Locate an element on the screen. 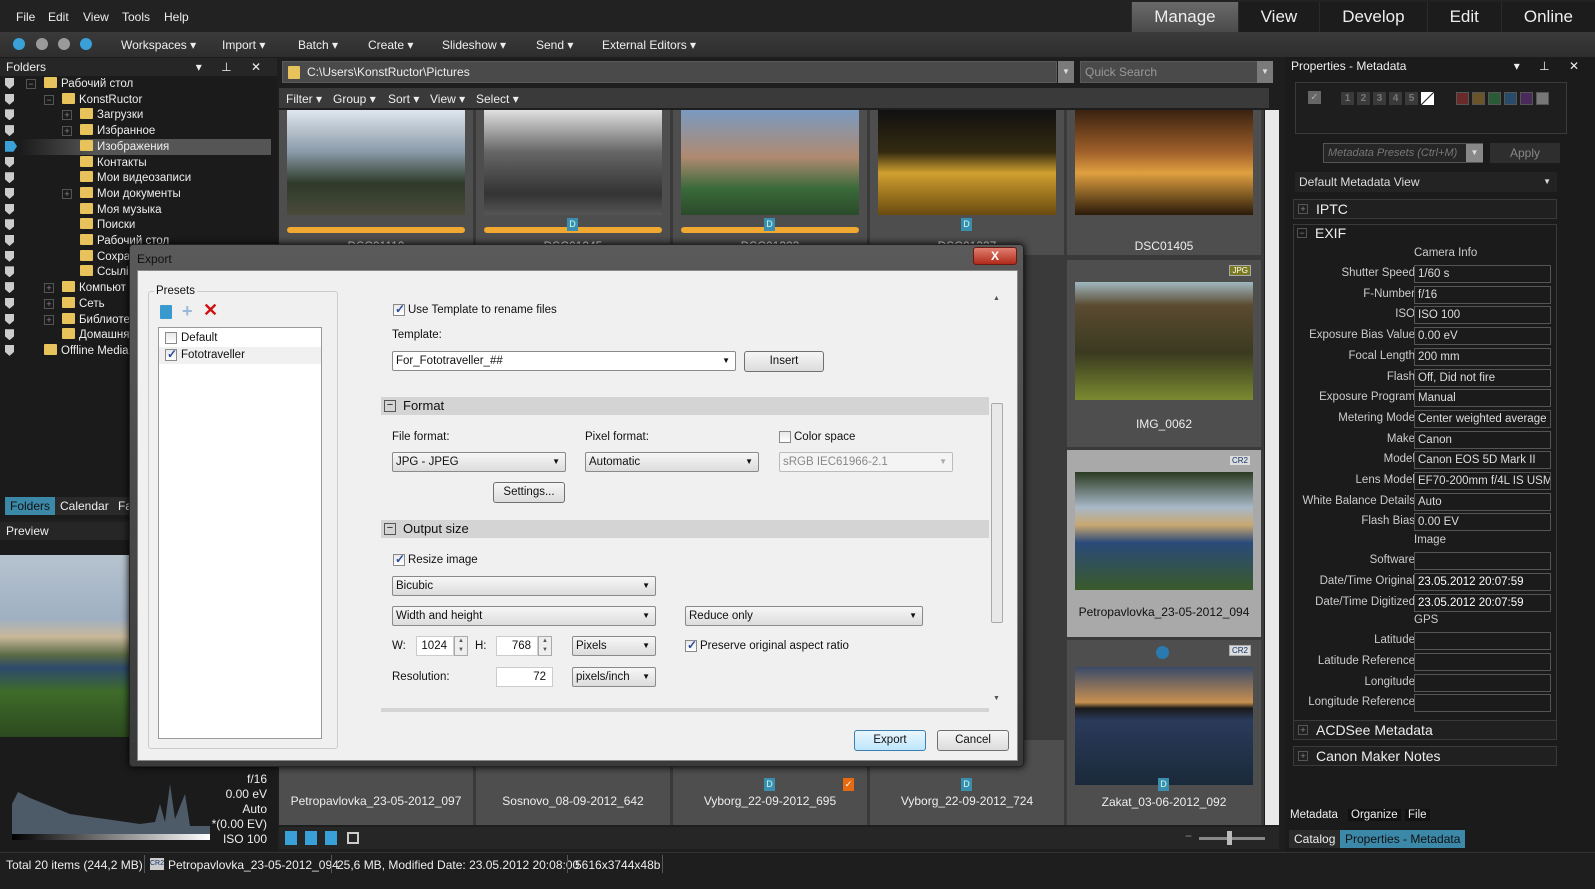 The width and height of the screenshot is (1595, 889). search-dropdown: ▼ is located at coordinates (1265, 72).